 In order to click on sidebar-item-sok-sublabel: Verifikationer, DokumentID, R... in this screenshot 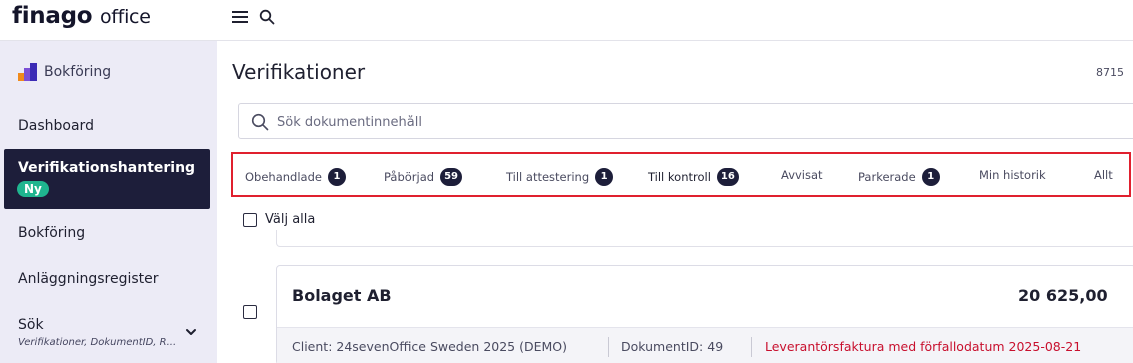, I will do `click(97, 342)`.